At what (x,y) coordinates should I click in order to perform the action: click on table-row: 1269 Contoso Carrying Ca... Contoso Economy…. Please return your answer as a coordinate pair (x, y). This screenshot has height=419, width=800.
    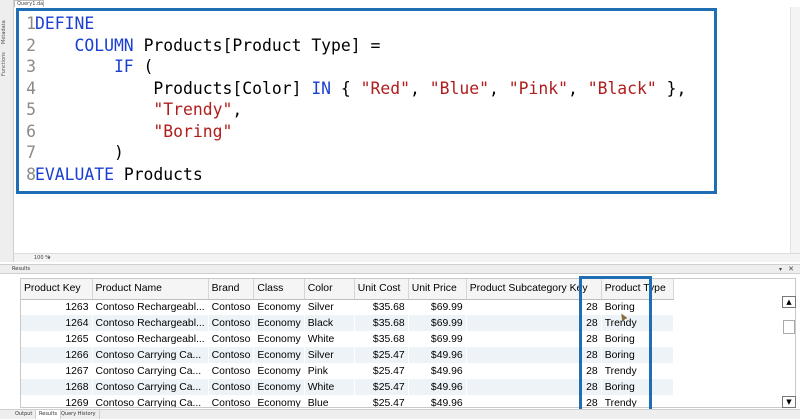
    Looking at the image, I should click on (347, 401).